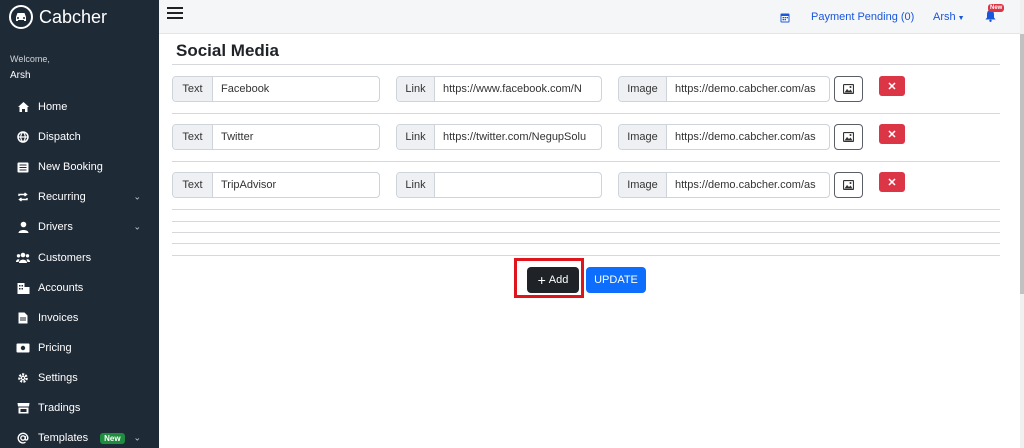 The width and height of the screenshot is (1024, 448). I want to click on caret-down-icon: ▼, so click(961, 18).